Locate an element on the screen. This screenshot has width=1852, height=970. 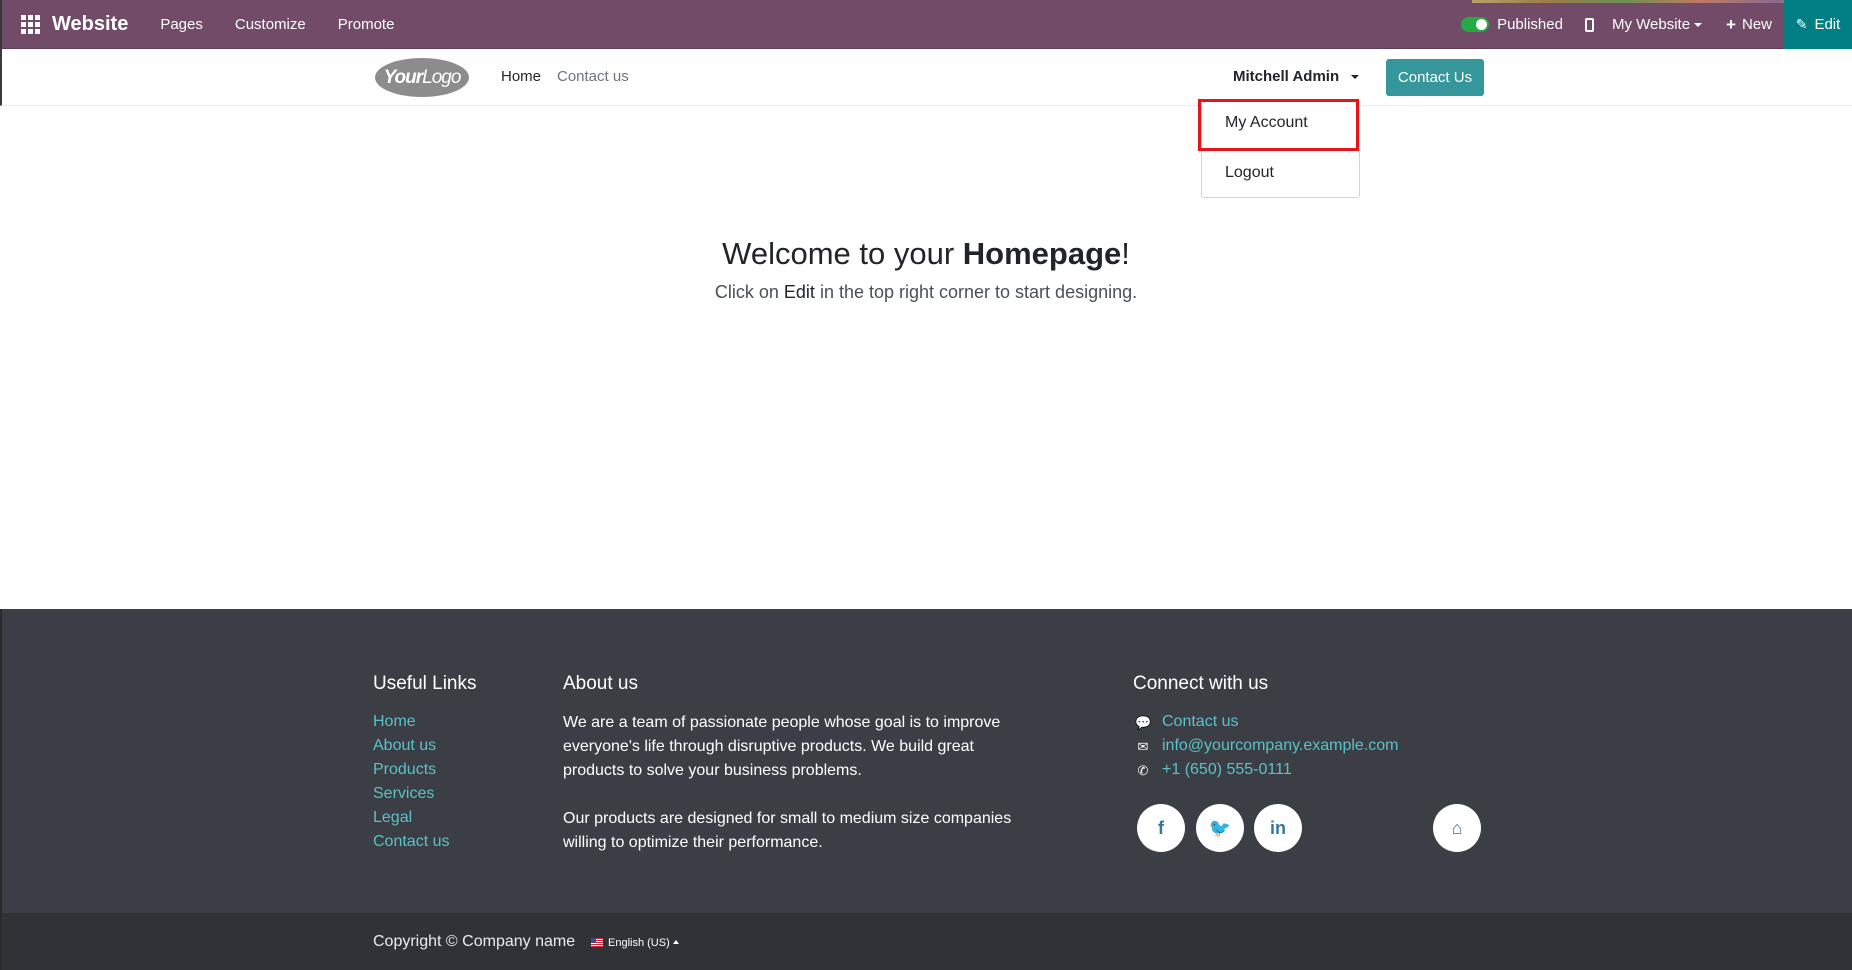
comment-icon: 💬 is located at coordinates (1143, 722).